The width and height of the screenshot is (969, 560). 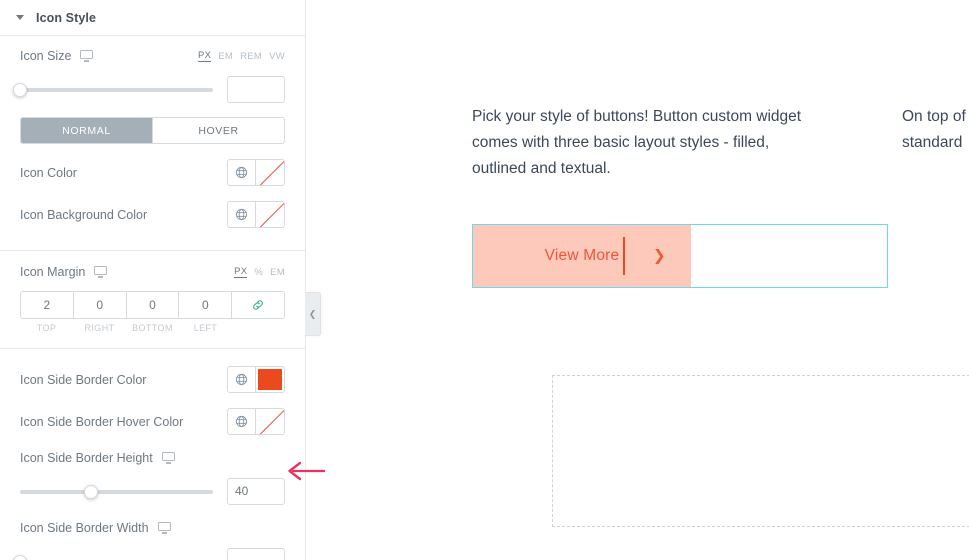 I want to click on icon-margin-side-labels: TOP RIGHT BOTTOM LEFT, so click(x=152, y=328).